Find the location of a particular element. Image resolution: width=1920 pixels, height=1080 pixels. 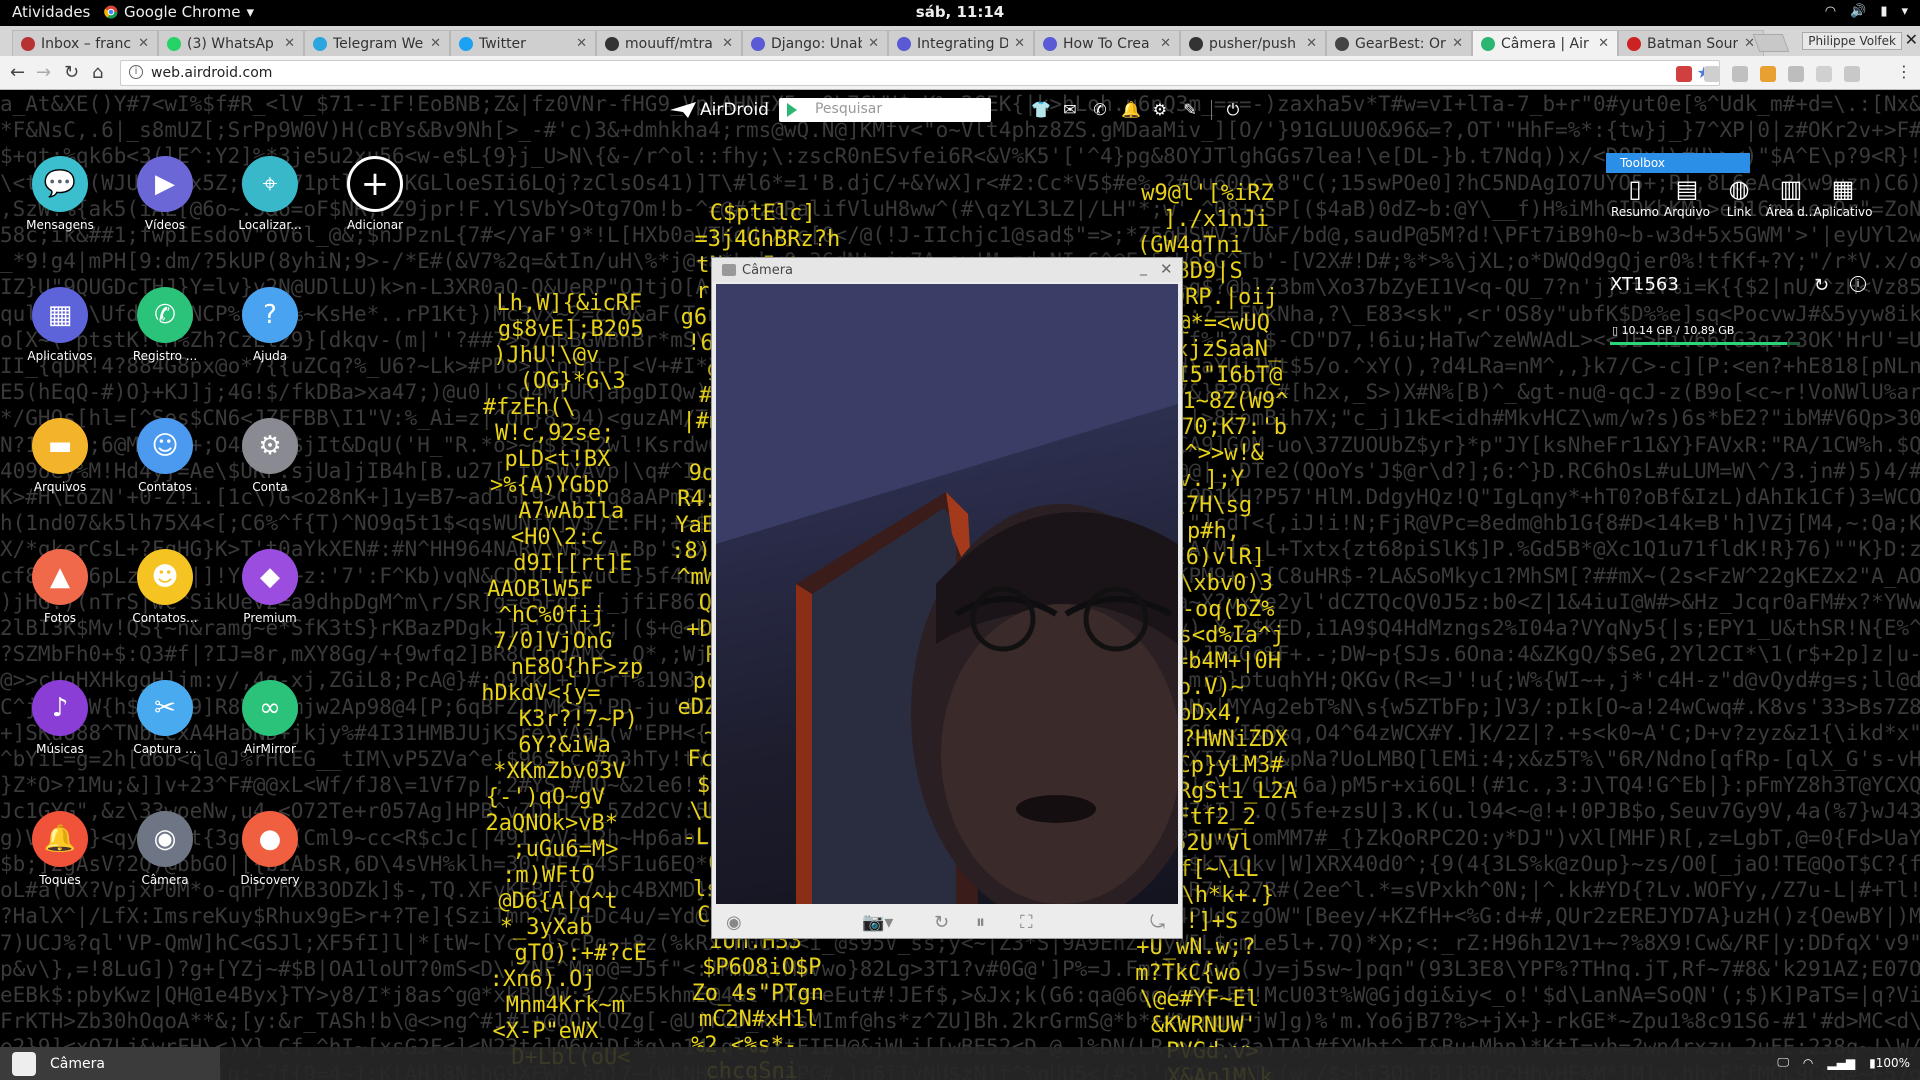

app-conta: ⚙ Conta is located at coordinates (270, 456).